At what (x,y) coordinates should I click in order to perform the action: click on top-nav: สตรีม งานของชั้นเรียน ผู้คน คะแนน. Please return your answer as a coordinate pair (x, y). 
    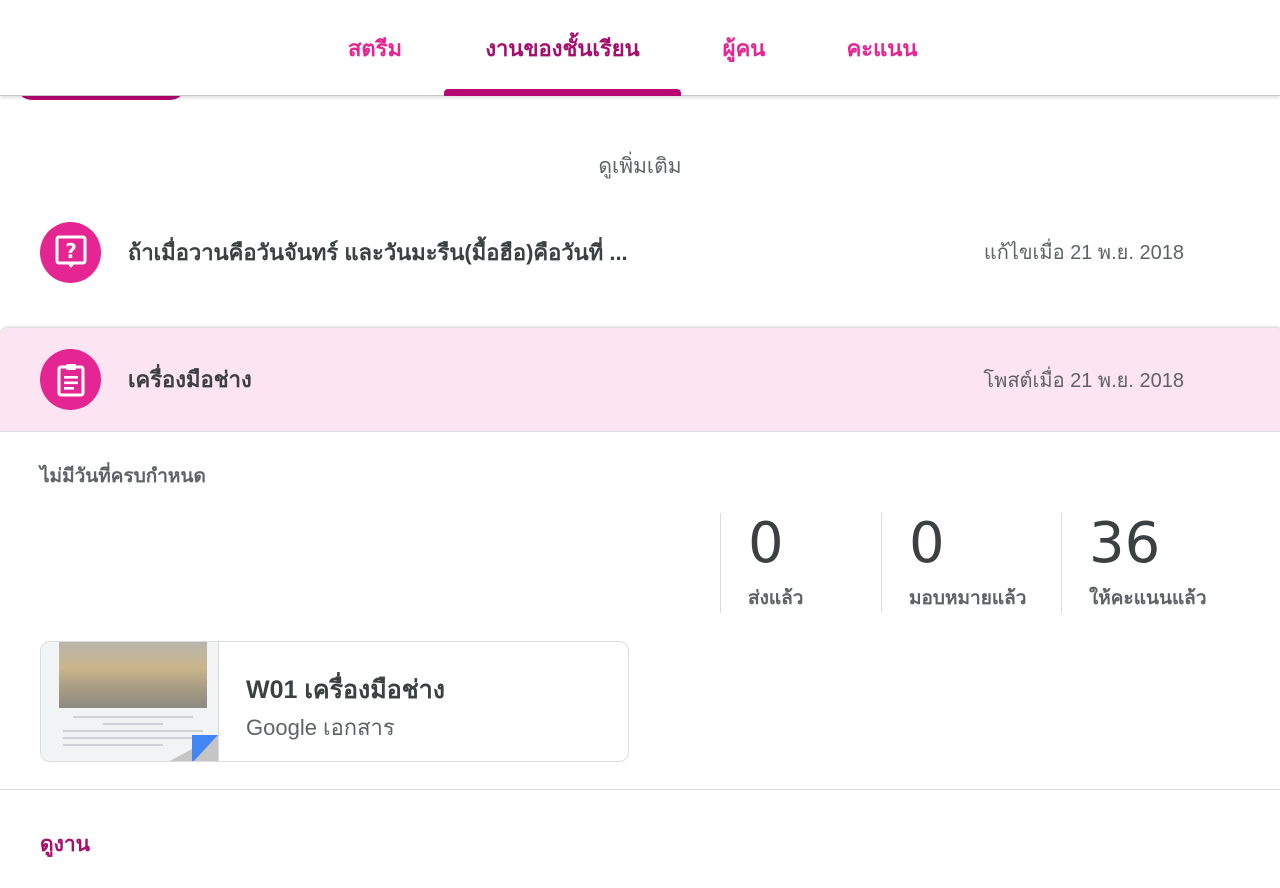
    Looking at the image, I should click on (640, 48).